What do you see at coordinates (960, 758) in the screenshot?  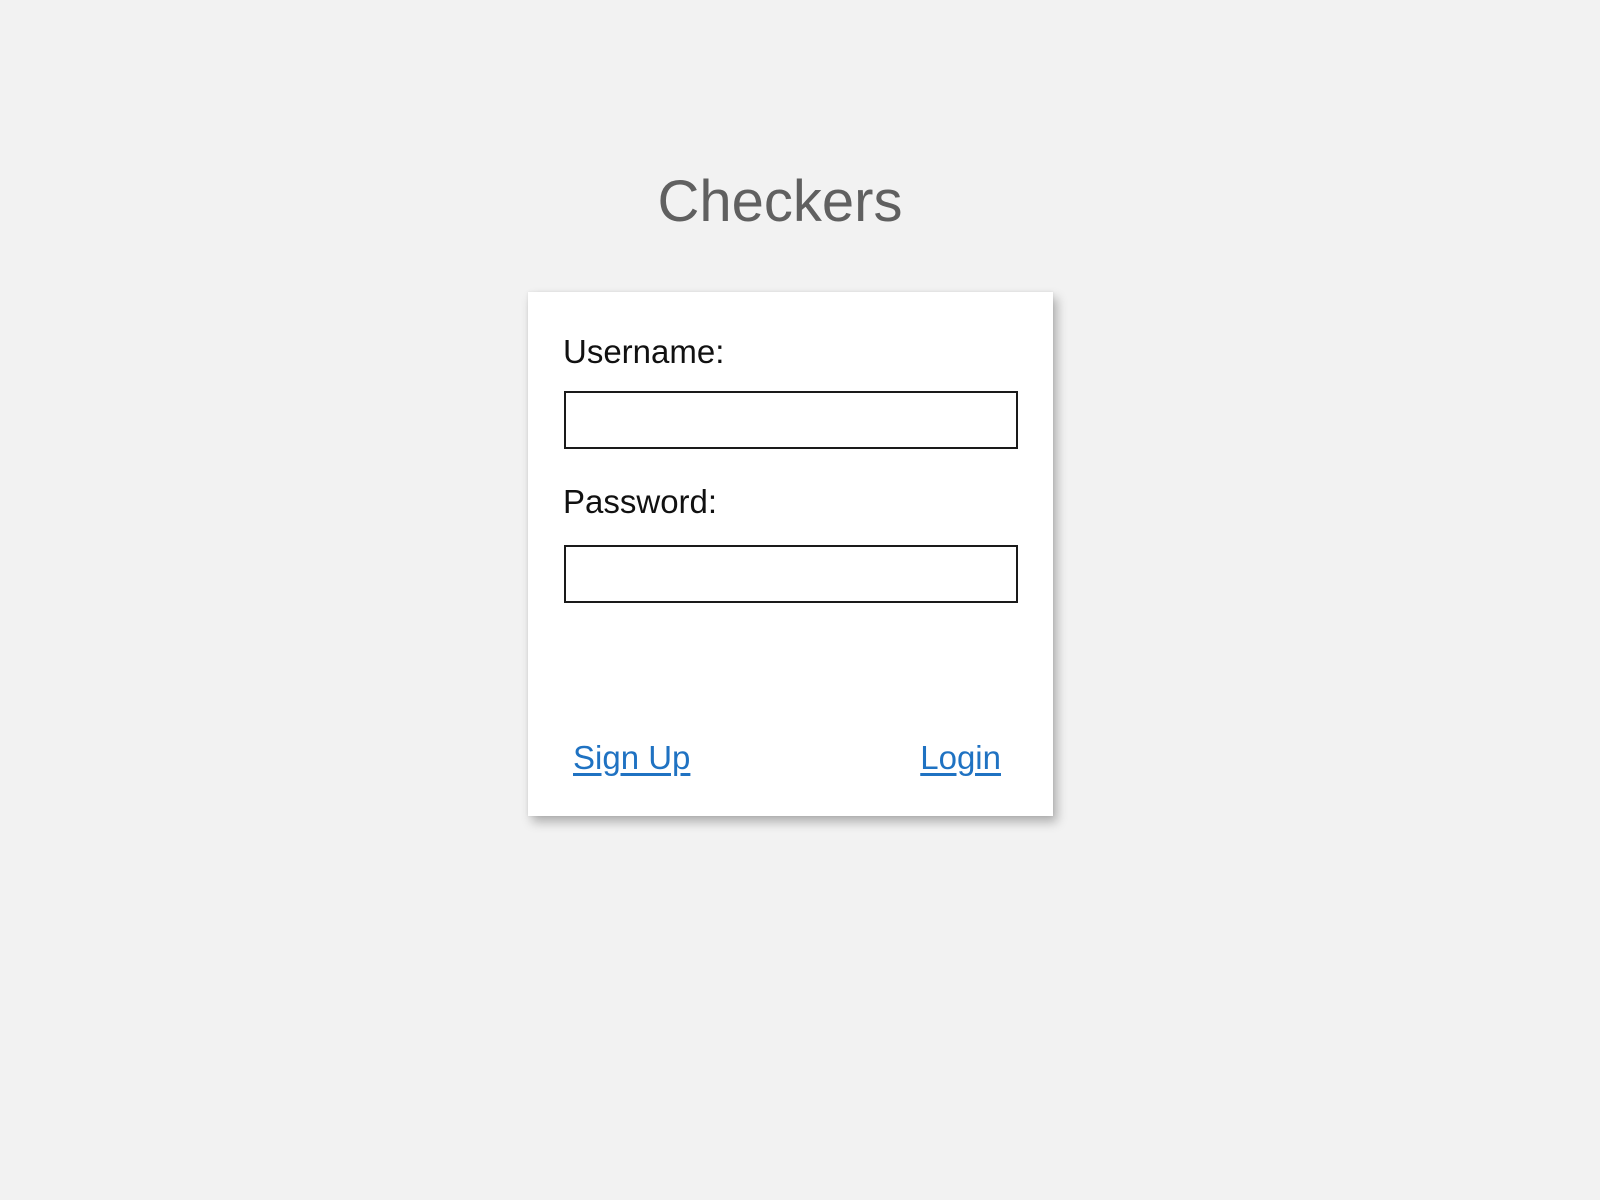 I see `login-link: Login` at bounding box center [960, 758].